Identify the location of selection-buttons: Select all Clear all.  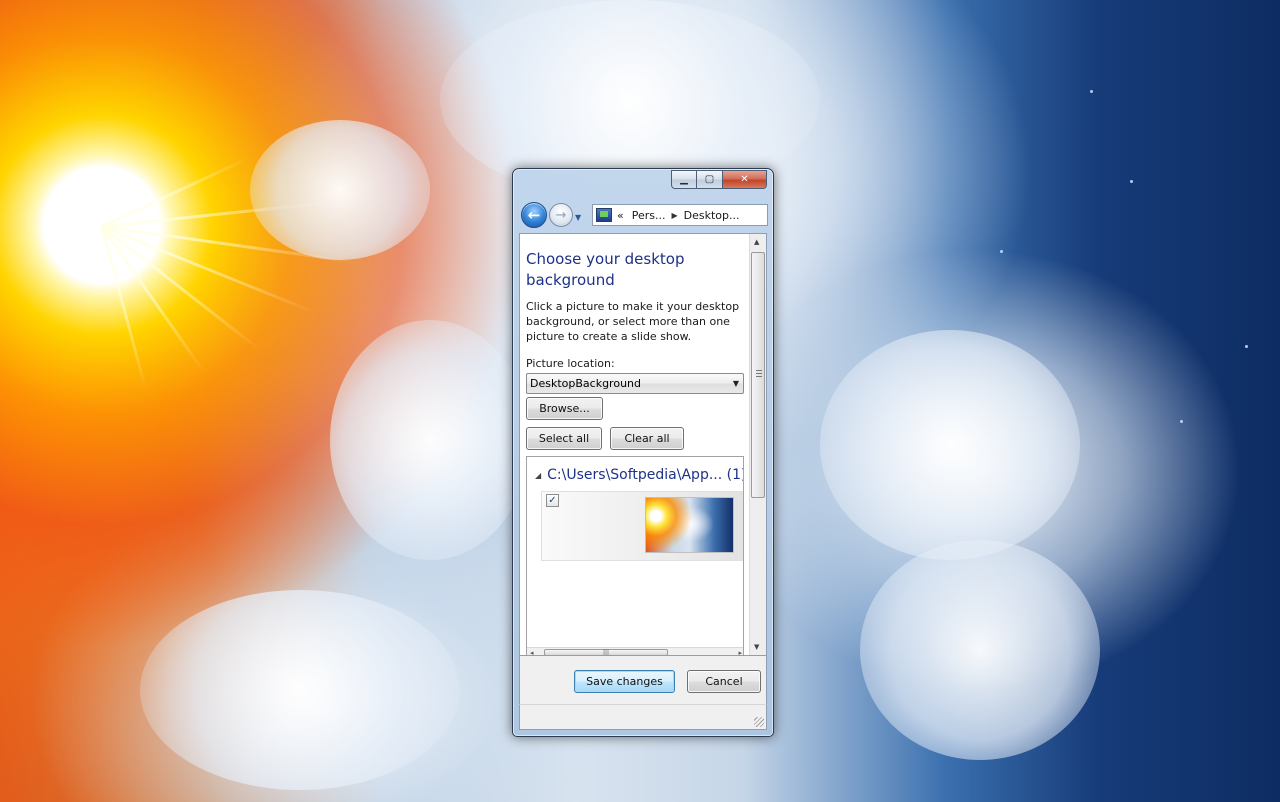
(637, 438).